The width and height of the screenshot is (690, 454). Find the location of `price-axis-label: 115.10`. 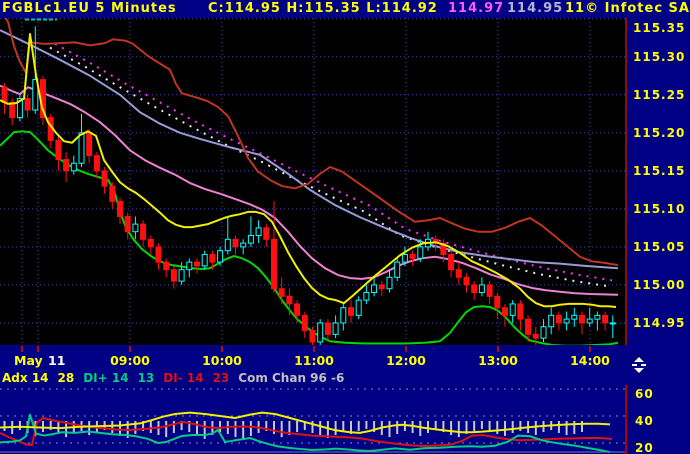

price-axis-label: 115.10 is located at coordinates (659, 208).